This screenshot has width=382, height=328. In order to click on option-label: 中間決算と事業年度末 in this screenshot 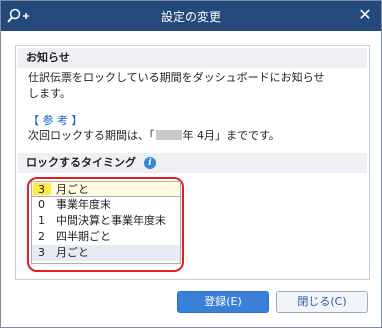, I will do `click(111, 220)`.